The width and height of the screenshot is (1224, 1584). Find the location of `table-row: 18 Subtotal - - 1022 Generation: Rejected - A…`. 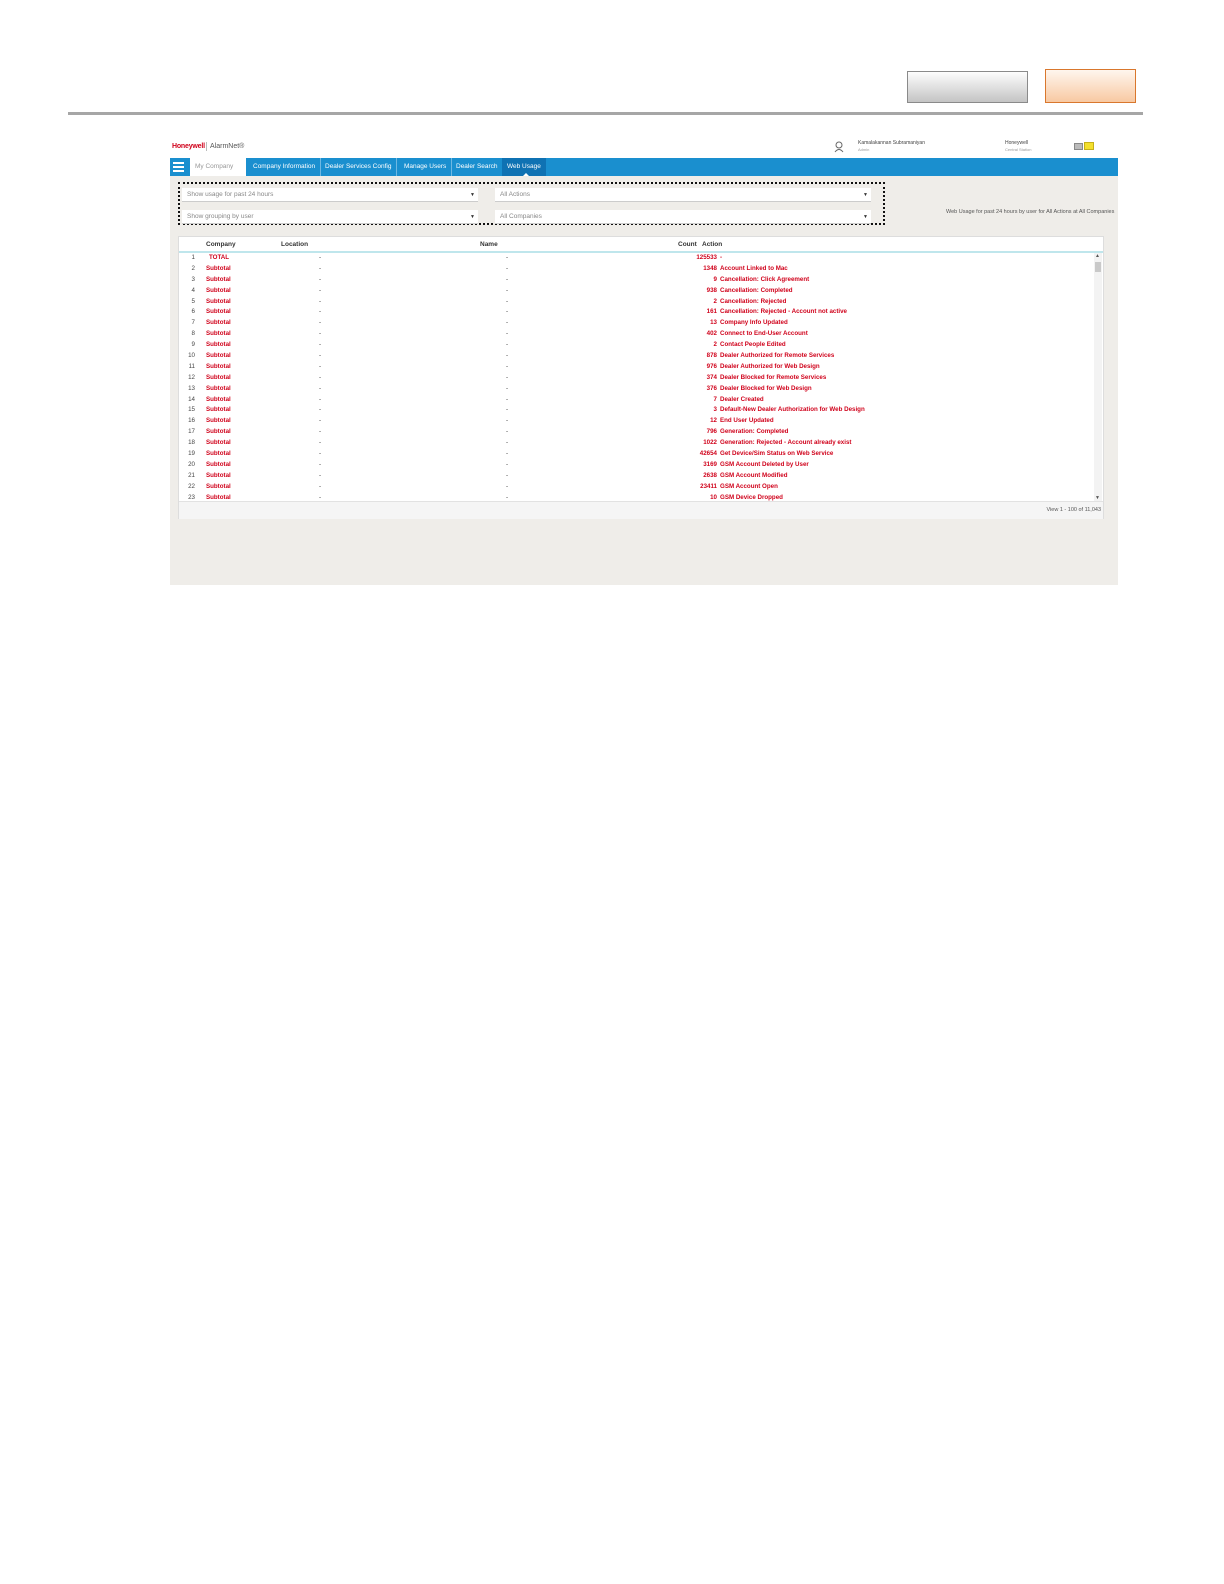

table-row: 18 Subtotal - - 1022 Generation: Rejected - A… is located at coordinates (636, 443).